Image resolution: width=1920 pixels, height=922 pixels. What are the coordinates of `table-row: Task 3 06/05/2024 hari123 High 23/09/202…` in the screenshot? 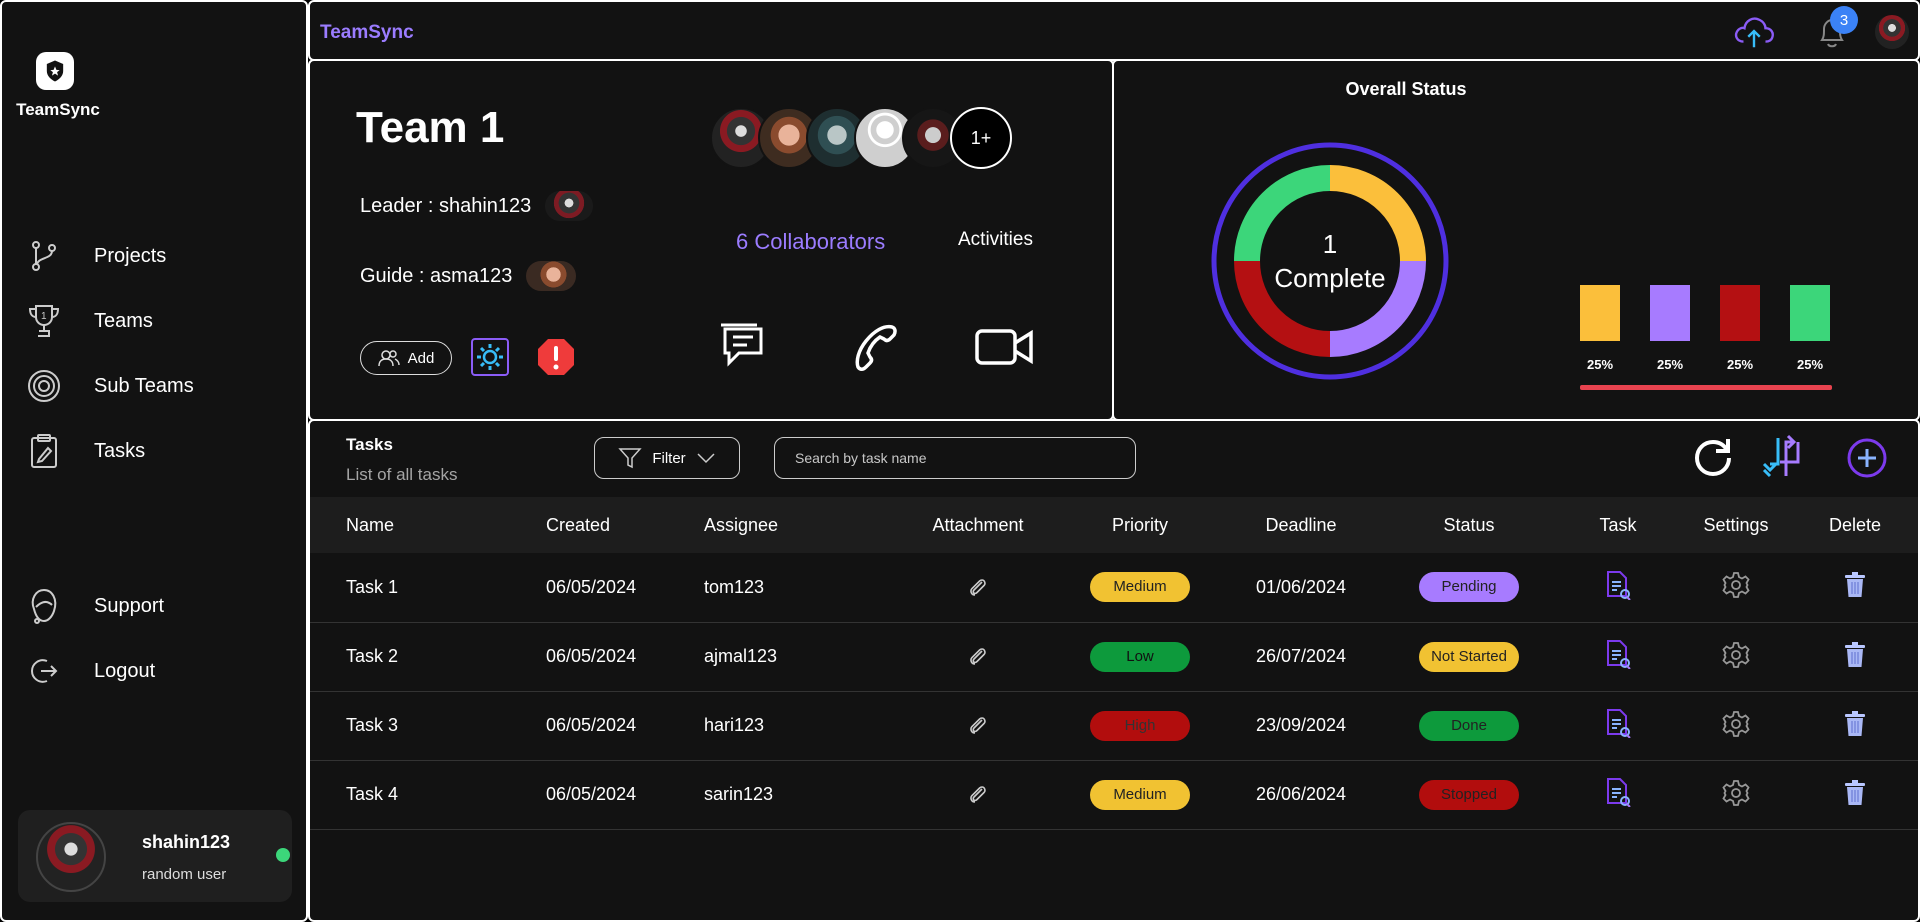 It's located at (1114, 725).